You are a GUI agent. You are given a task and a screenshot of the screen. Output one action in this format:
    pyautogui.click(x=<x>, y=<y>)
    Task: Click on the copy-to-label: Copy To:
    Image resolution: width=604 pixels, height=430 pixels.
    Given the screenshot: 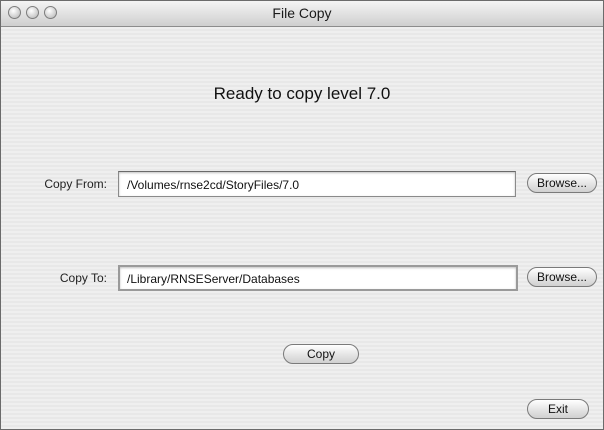 What is the action you would take?
    pyautogui.click(x=83, y=278)
    